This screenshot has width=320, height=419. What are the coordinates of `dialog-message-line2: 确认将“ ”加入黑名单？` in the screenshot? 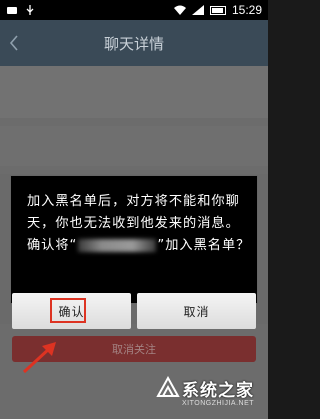 It's located at (139, 246).